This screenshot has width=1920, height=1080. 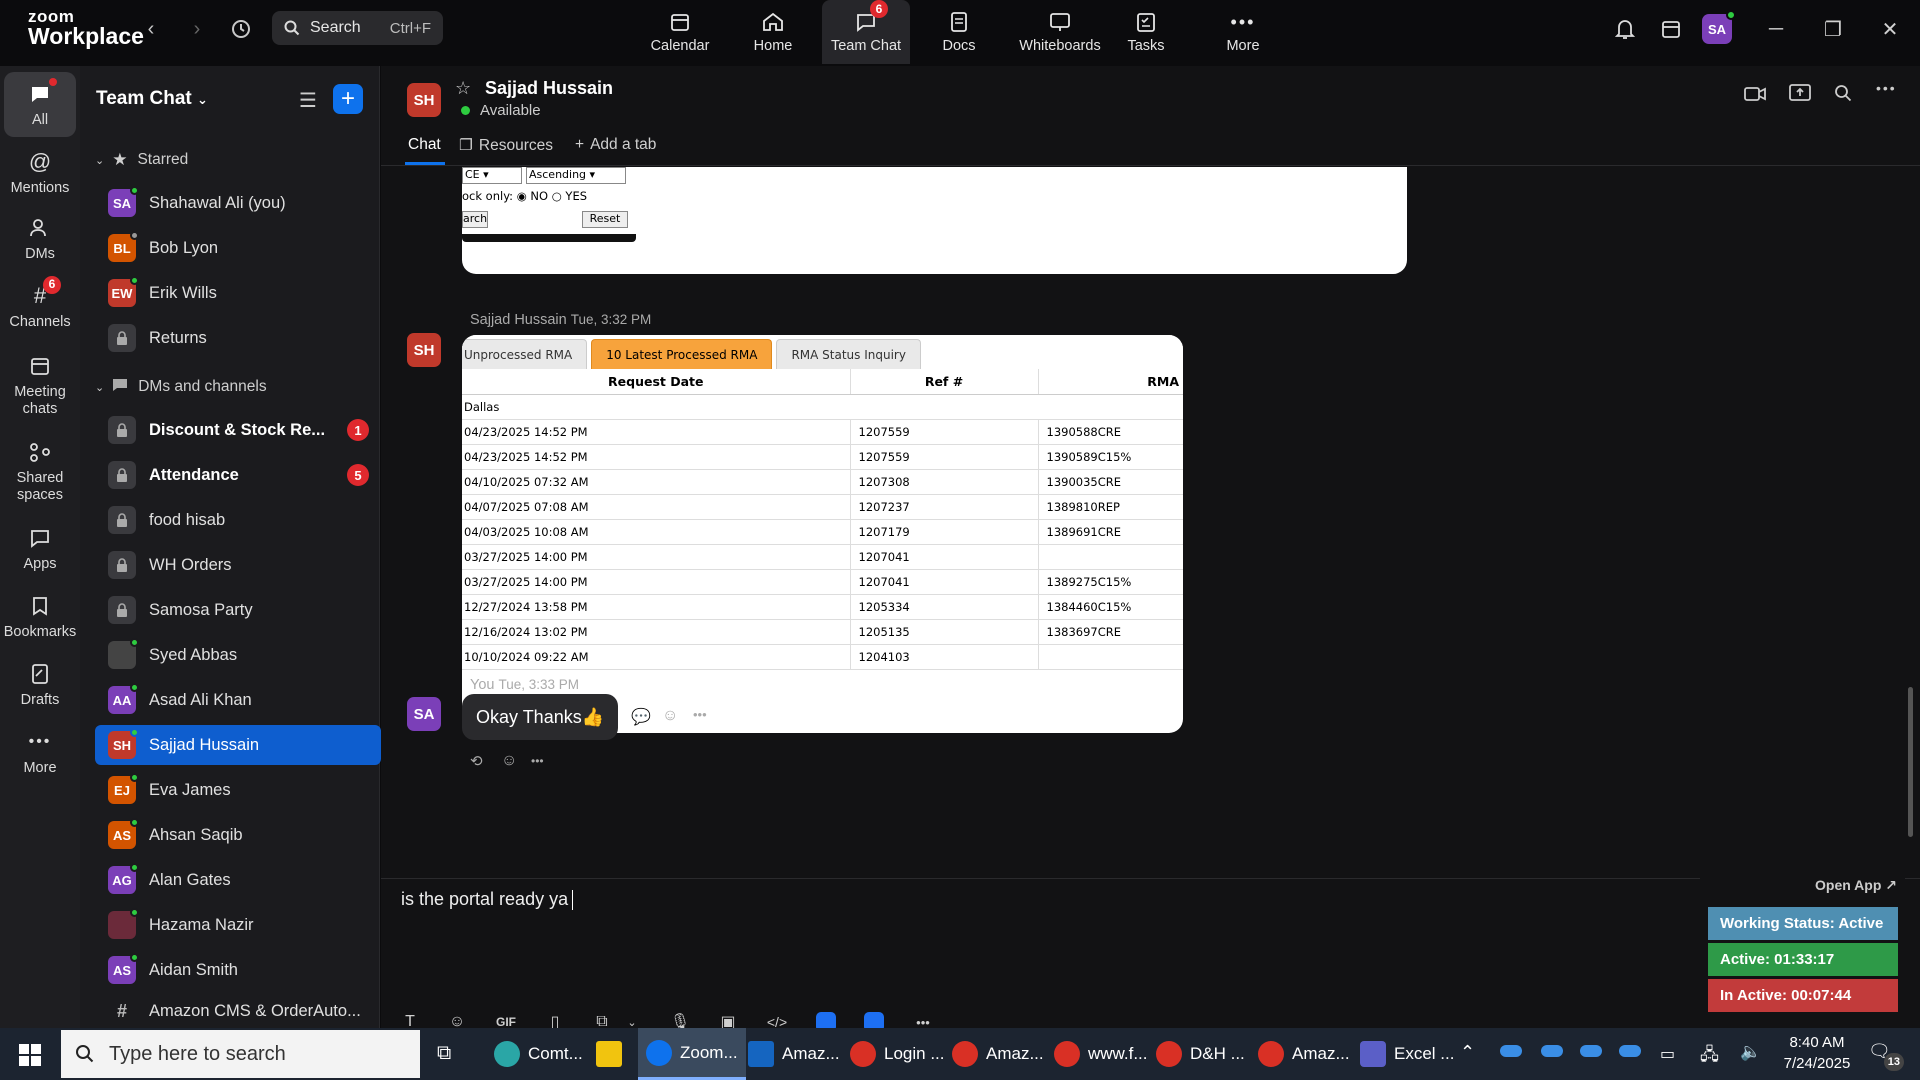 I want to click on tab-chat: Chat, so click(x=424, y=145).